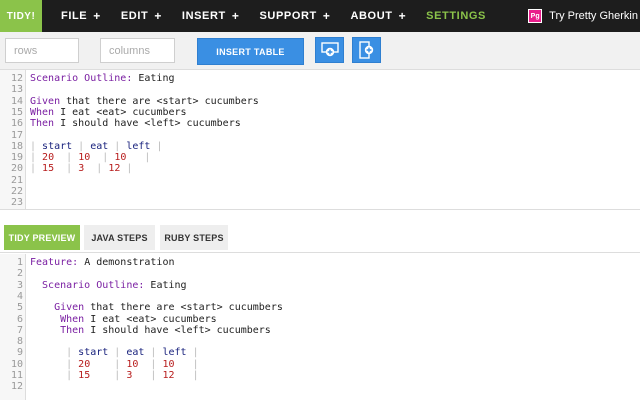  What do you see at coordinates (584, 16) in the screenshot?
I see `pretty-gherkin-link: Pg Try Pretty Gherkin` at bounding box center [584, 16].